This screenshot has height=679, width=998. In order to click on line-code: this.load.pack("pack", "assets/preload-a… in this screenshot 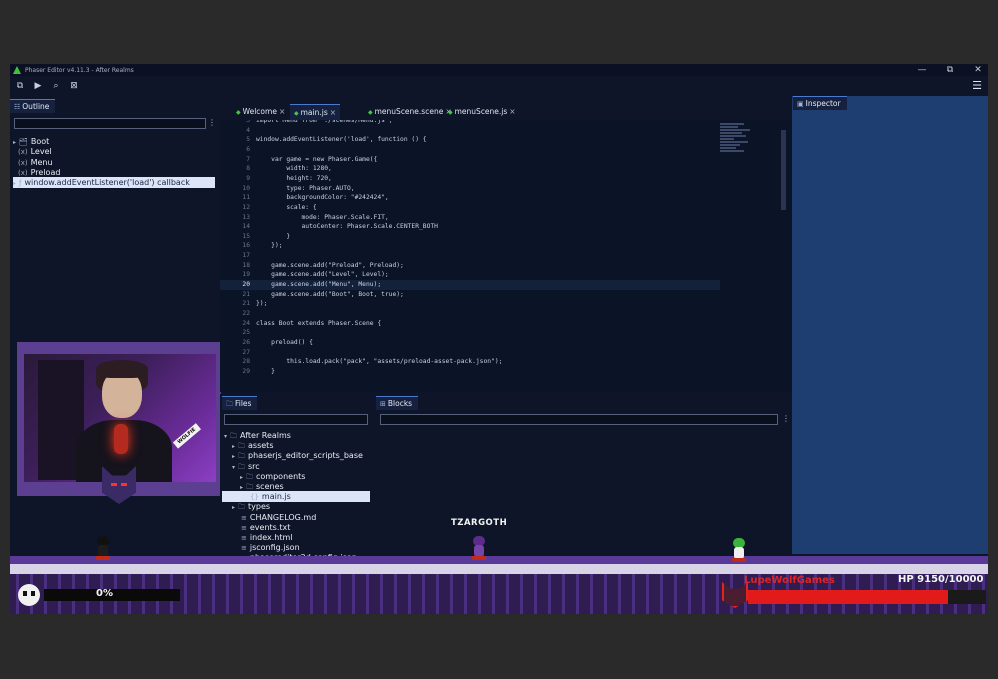, I will do `click(379, 362)`.